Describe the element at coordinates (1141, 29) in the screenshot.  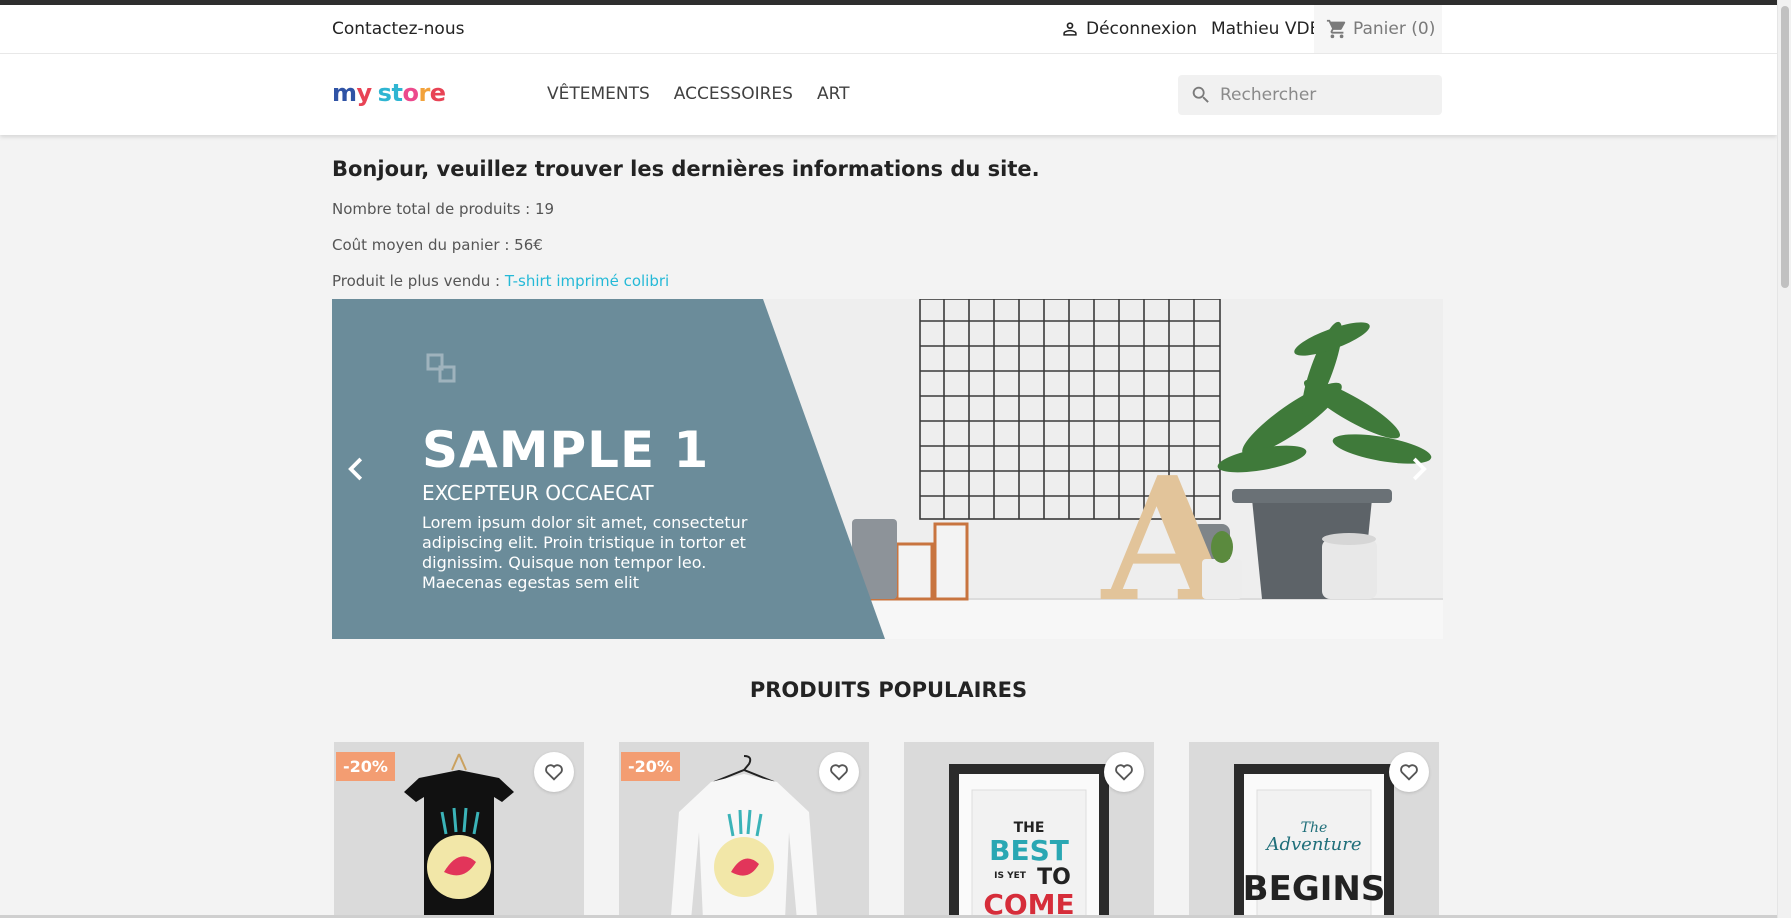
I see `logout-link: Déconnexion` at that location.